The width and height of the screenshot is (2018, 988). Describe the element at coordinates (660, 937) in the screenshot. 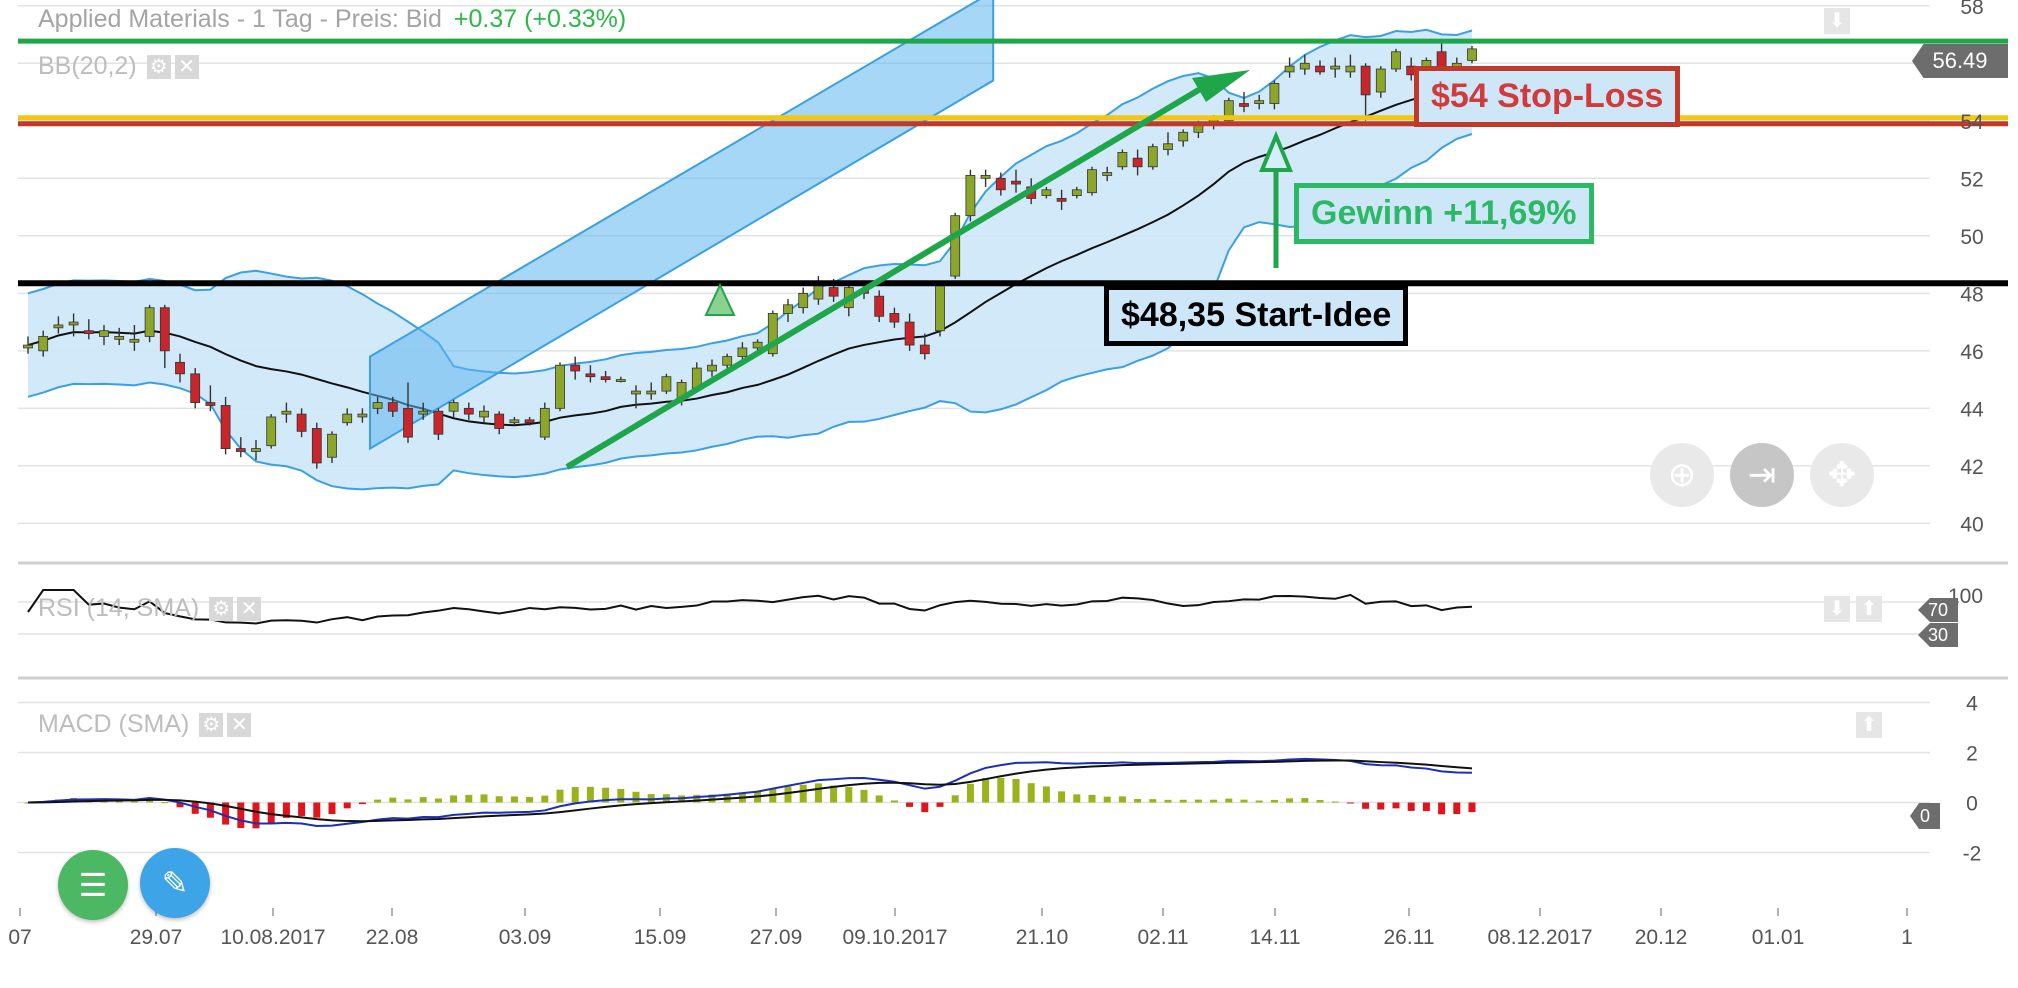

I see `x-tick-label: 15.09` at that location.